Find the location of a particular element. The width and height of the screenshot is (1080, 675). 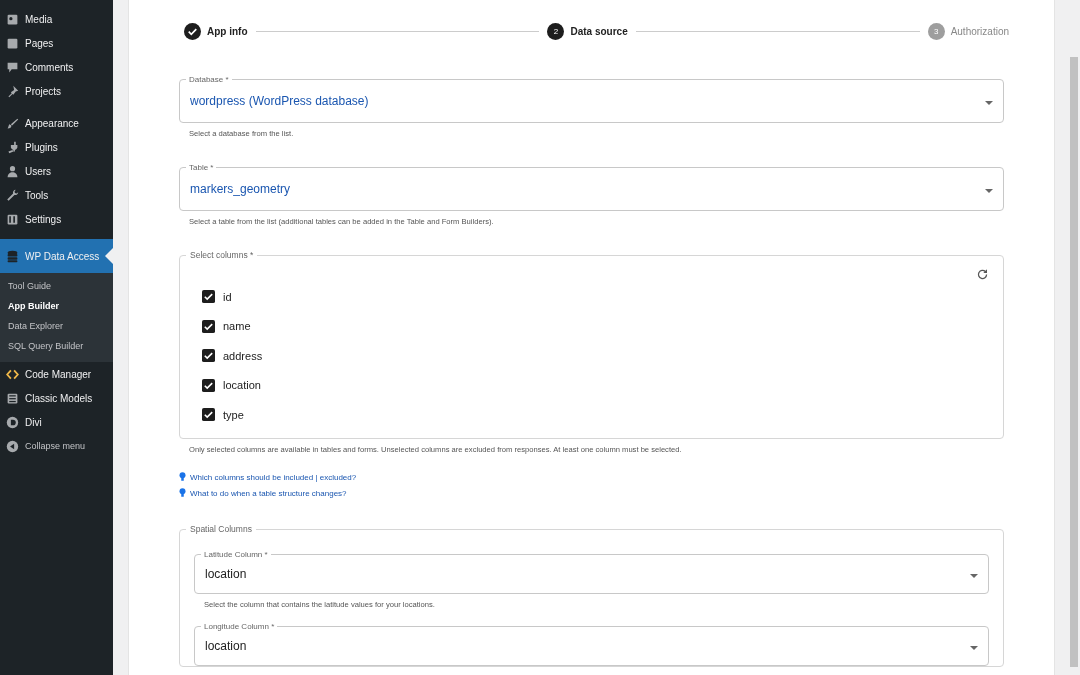

pointer-icon is located at coordinates (109, 256).